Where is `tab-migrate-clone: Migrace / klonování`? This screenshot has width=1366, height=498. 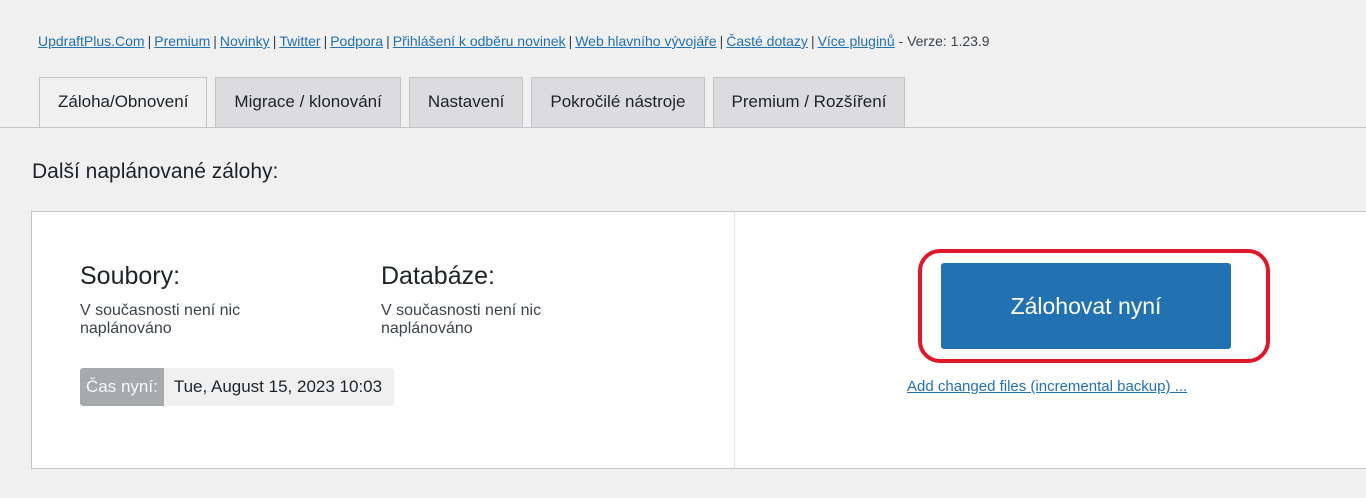 tab-migrate-clone: Migrace / klonování is located at coordinates (308, 102).